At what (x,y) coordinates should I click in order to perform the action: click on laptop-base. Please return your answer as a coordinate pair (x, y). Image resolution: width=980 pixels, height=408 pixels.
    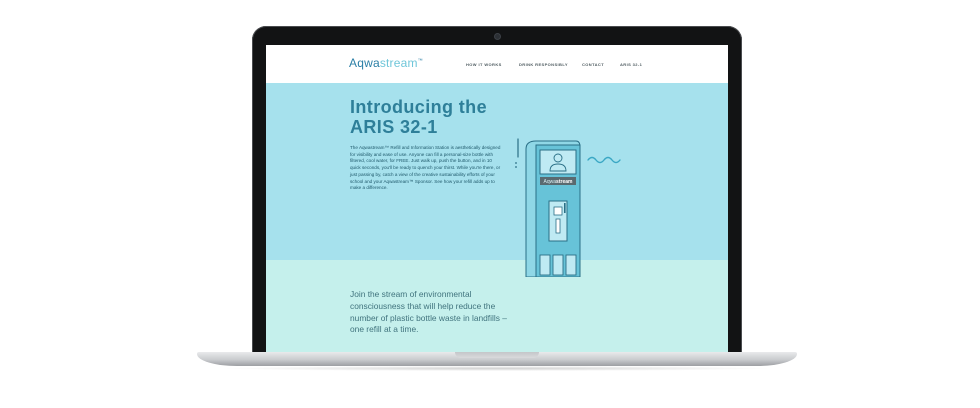
    Looking at the image, I should click on (497, 359).